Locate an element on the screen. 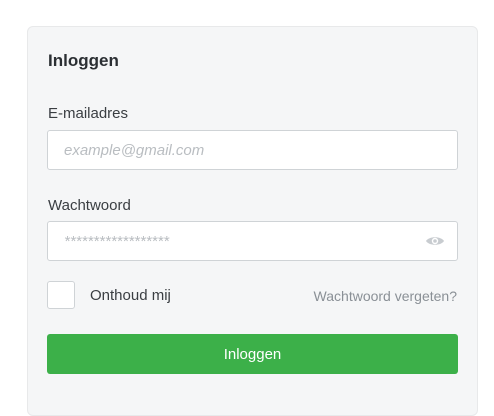 The image size is (494, 416). remember-me-label: Onthoud mij is located at coordinates (130, 295).